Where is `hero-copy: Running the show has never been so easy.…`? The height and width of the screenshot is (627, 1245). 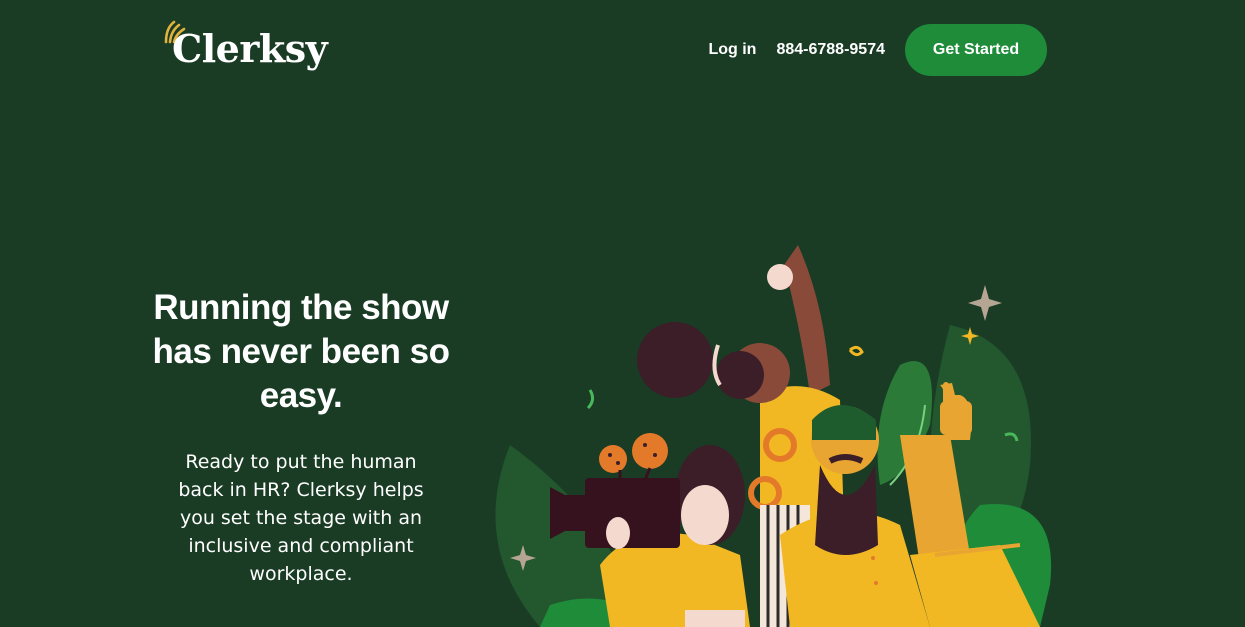
hero-copy: Running the show has never been so easy.… is located at coordinates (301, 437).